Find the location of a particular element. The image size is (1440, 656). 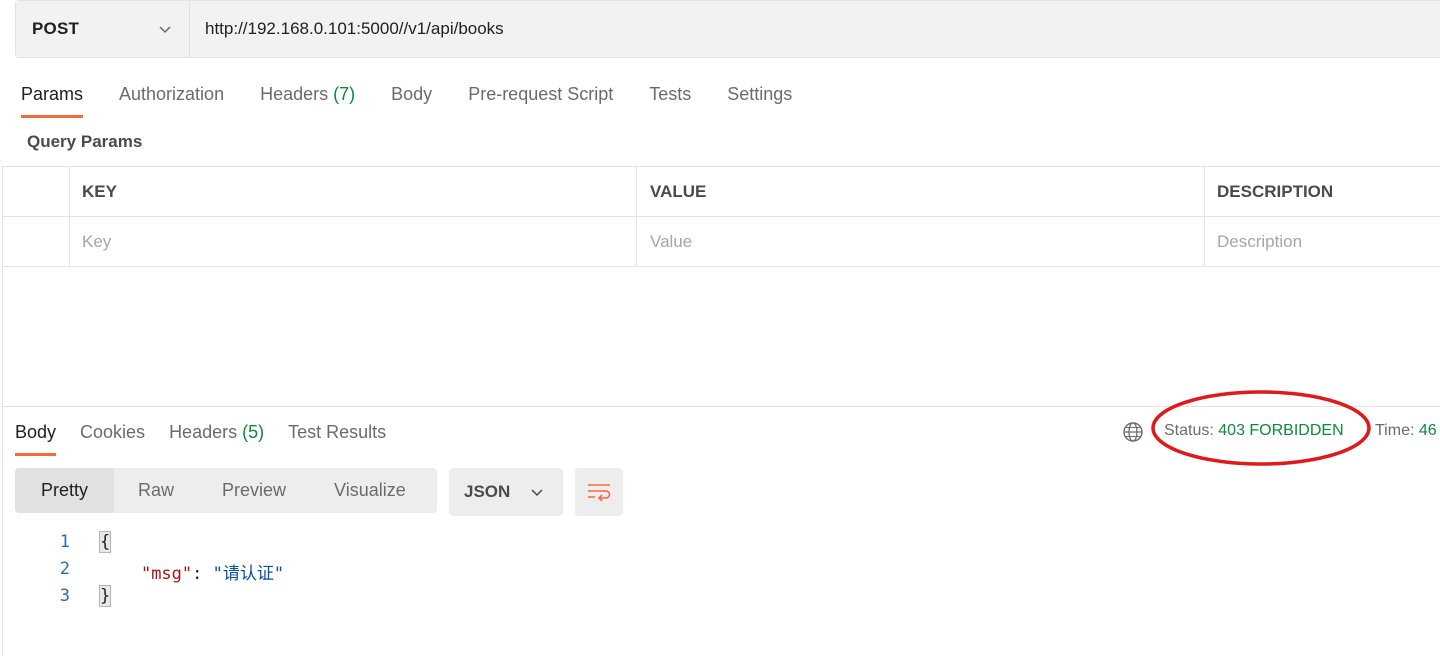

table-row: Key Value Description is located at coordinates (721, 242).